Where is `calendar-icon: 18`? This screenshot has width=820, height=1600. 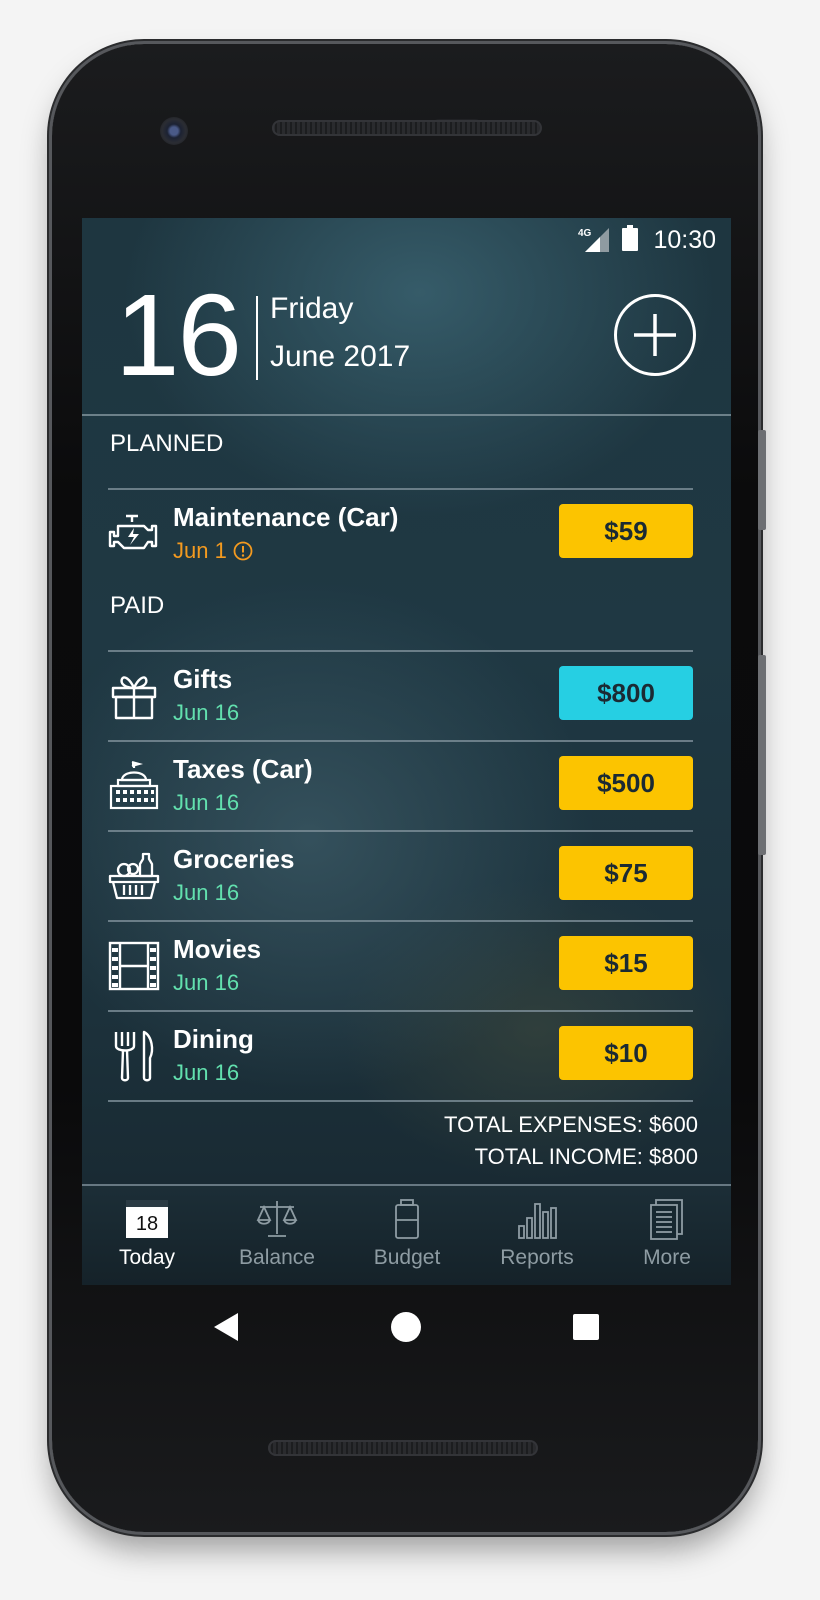
calendar-icon: 18 is located at coordinates (147, 1219).